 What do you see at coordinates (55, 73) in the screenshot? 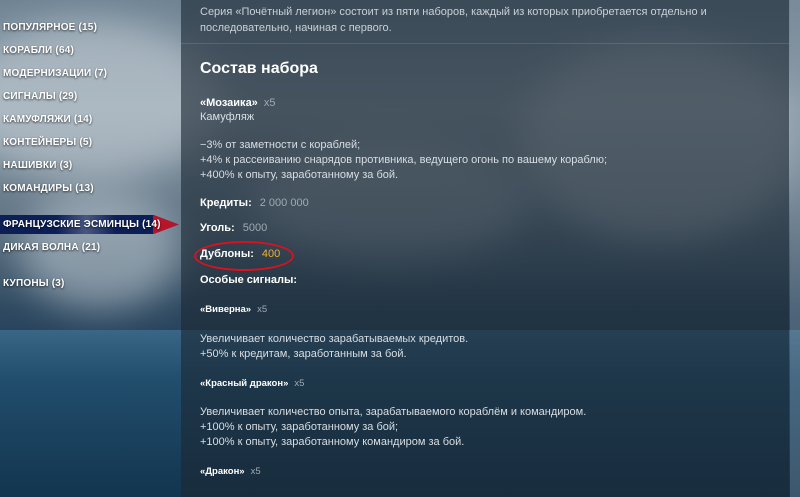
I see `sidebar-item-upgrades: МОДЕРНИЗАЦИИ (7)` at bounding box center [55, 73].